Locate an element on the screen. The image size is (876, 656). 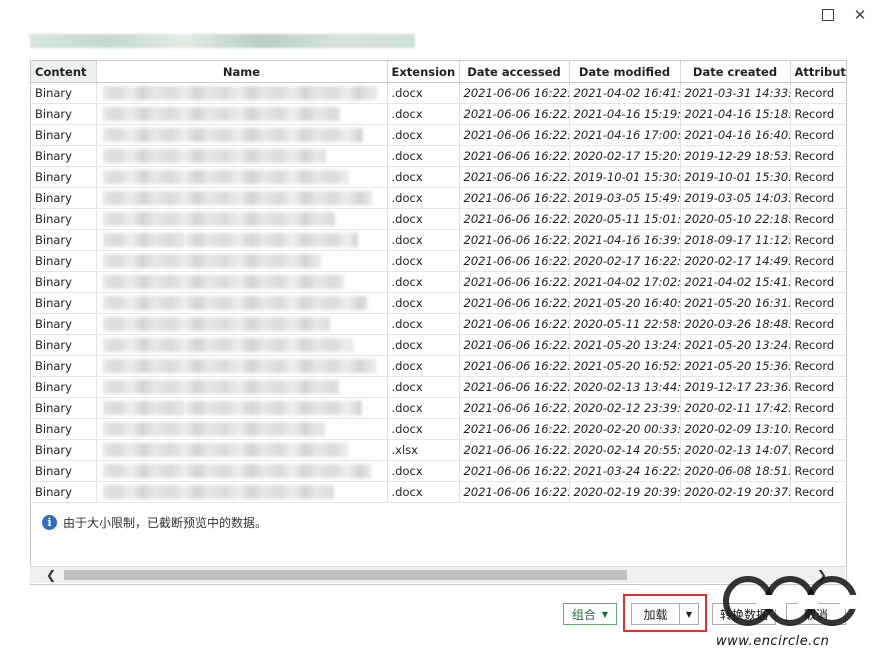
chevron-left-icon: ❮ is located at coordinates (51, 575).